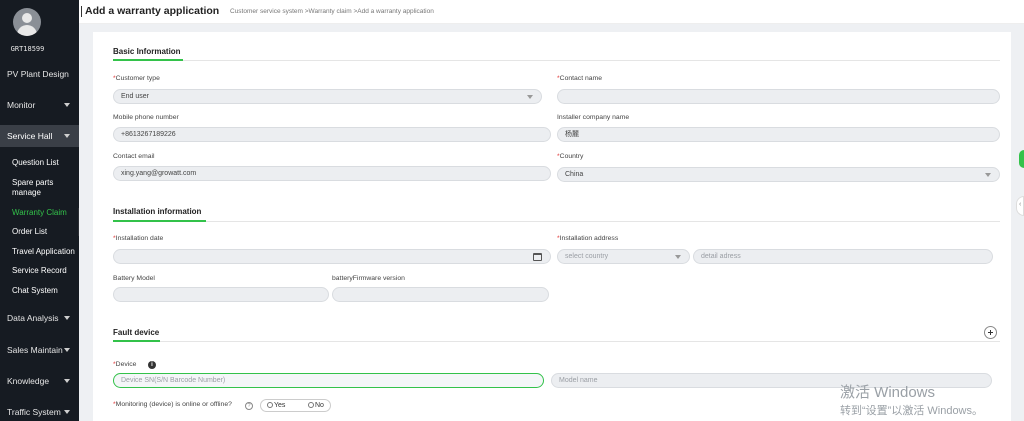  I want to click on chevron-left-icon: ‹, so click(1020, 204).